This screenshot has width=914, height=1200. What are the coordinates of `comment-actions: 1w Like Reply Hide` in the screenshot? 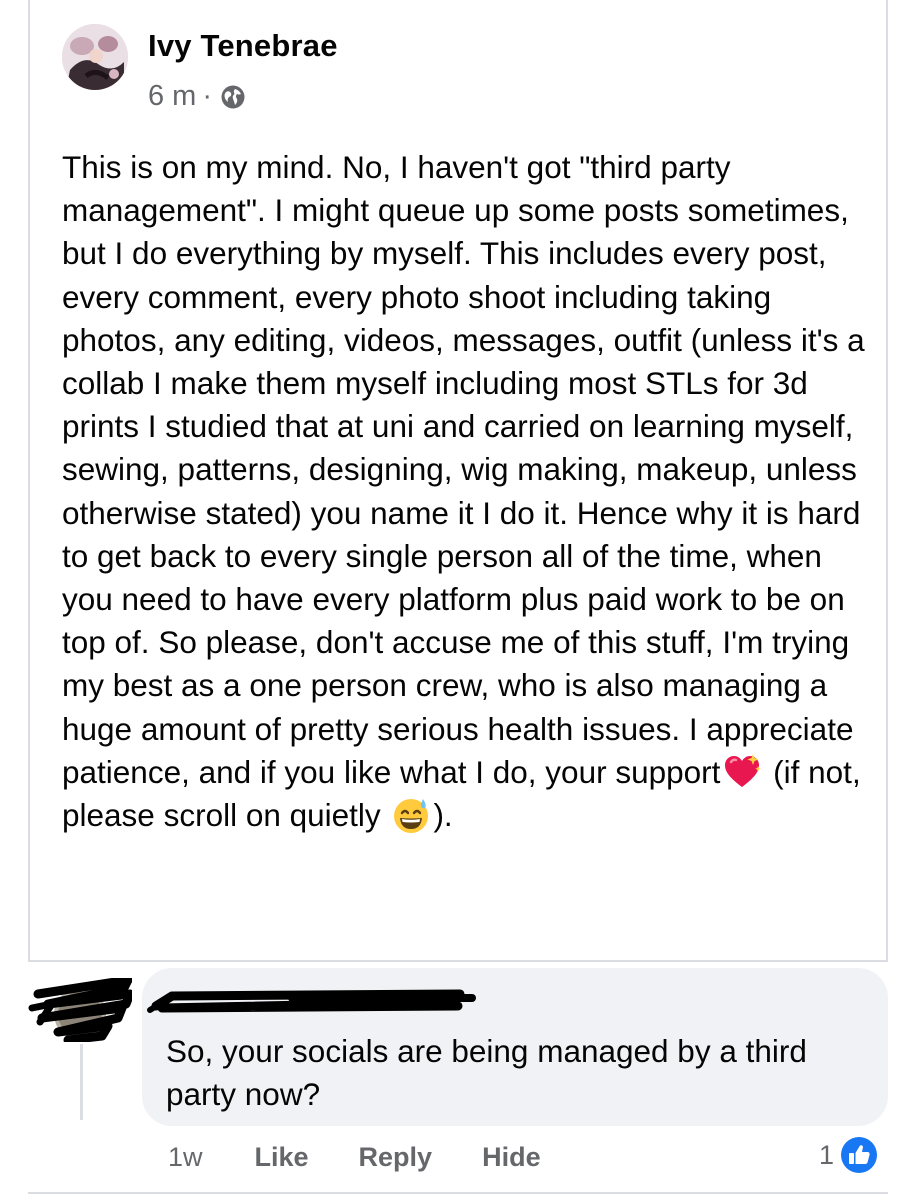 It's located at (379, 1157).